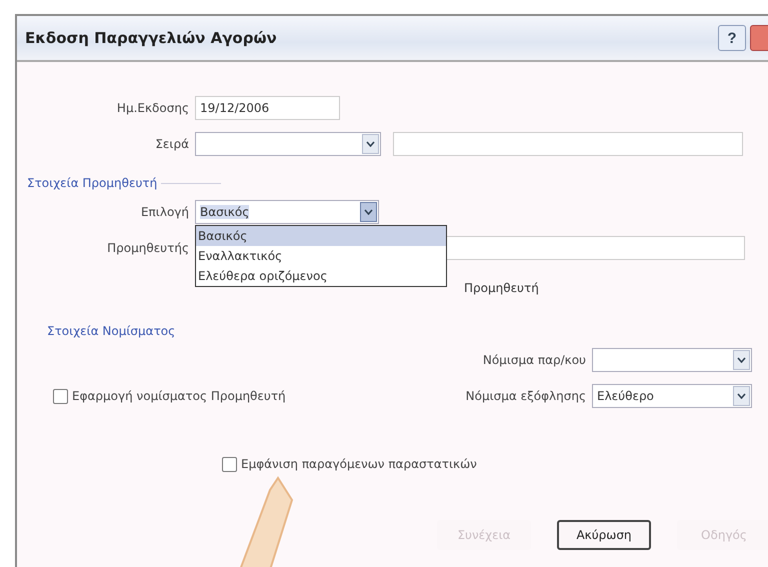 This screenshot has height=567, width=768. Describe the element at coordinates (148, 248) in the screenshot. I see `field-label: Προμηθευτής` at that location.